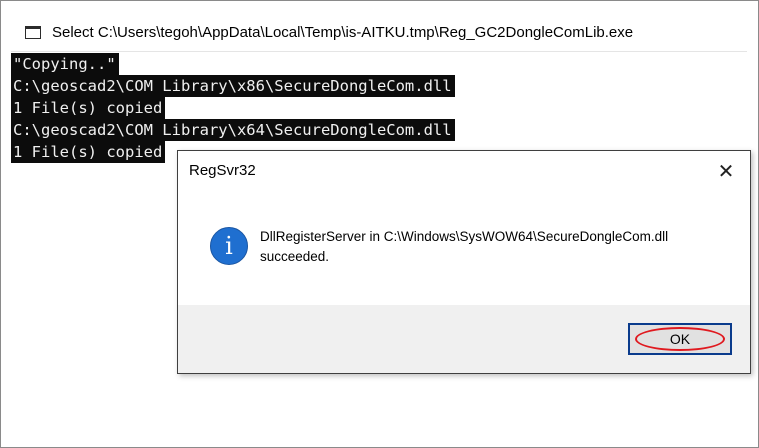 Image resolution: width=759 pixels, height=448 pixels. What do you see at coordinates (464, 339) in the screenshot?
I see `dialog-footer: OK` at bounding box center [464, 339].